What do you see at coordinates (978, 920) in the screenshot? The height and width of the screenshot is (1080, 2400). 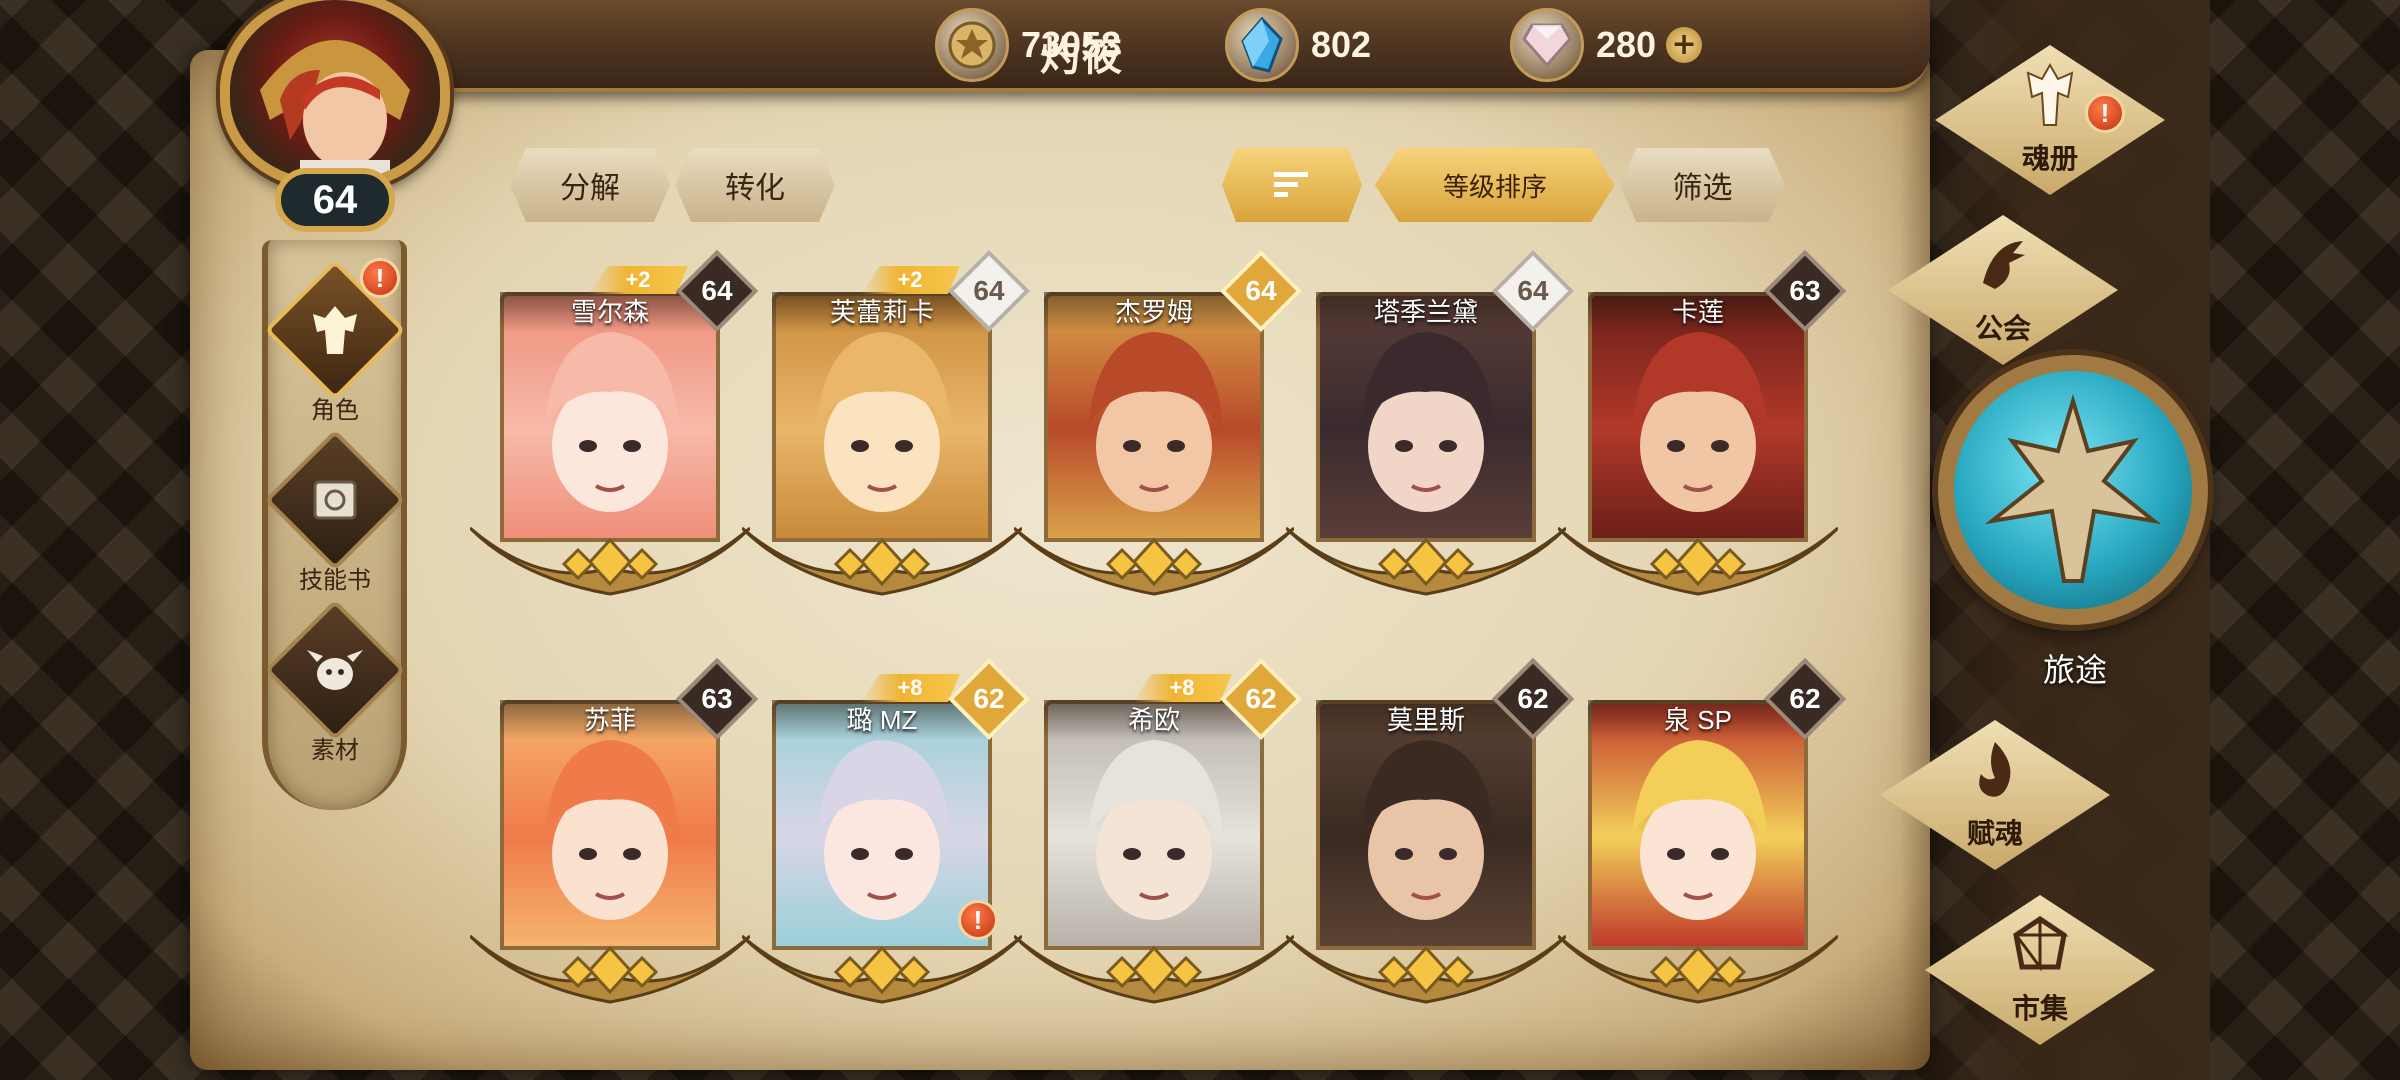 I see `character-alert-icon: !` at bounding box center [978, 920].